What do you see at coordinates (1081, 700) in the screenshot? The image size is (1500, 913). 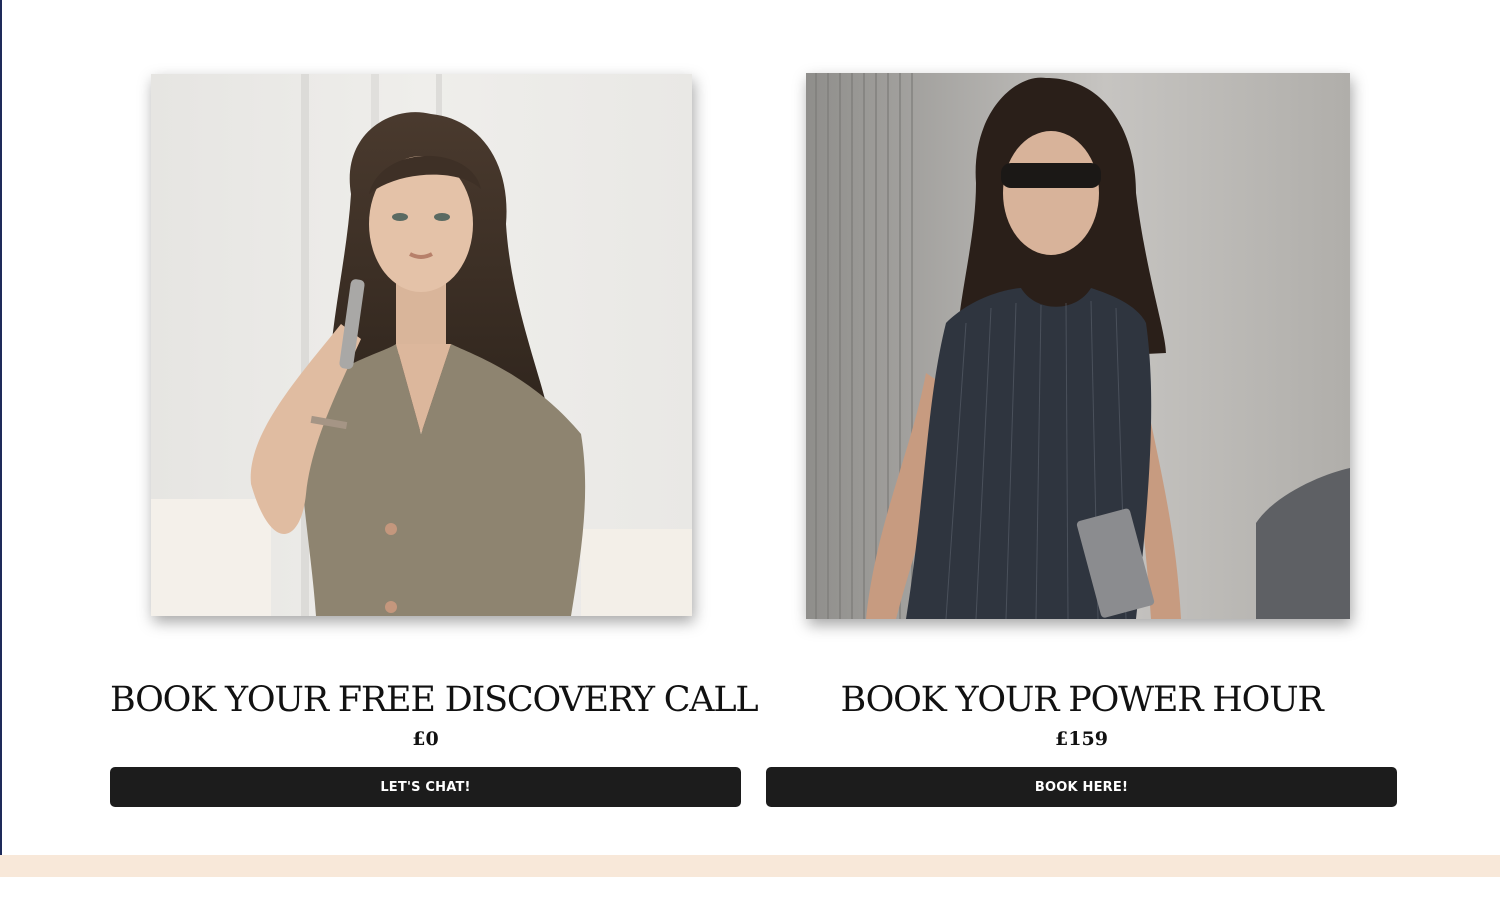 I see `power-hour-title: BOOK YOUR POWER HOUR` at bounding box center [1081, 700].